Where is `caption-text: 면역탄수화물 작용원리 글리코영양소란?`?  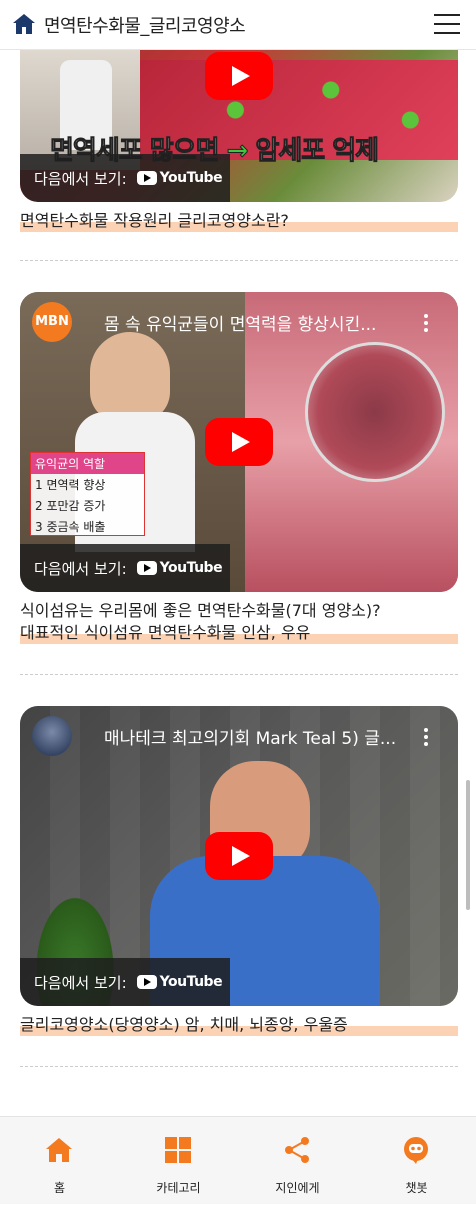
caption-text: 면역탄수화물 작용원리 글리코영양소란? is located at coordinates (239, 221).